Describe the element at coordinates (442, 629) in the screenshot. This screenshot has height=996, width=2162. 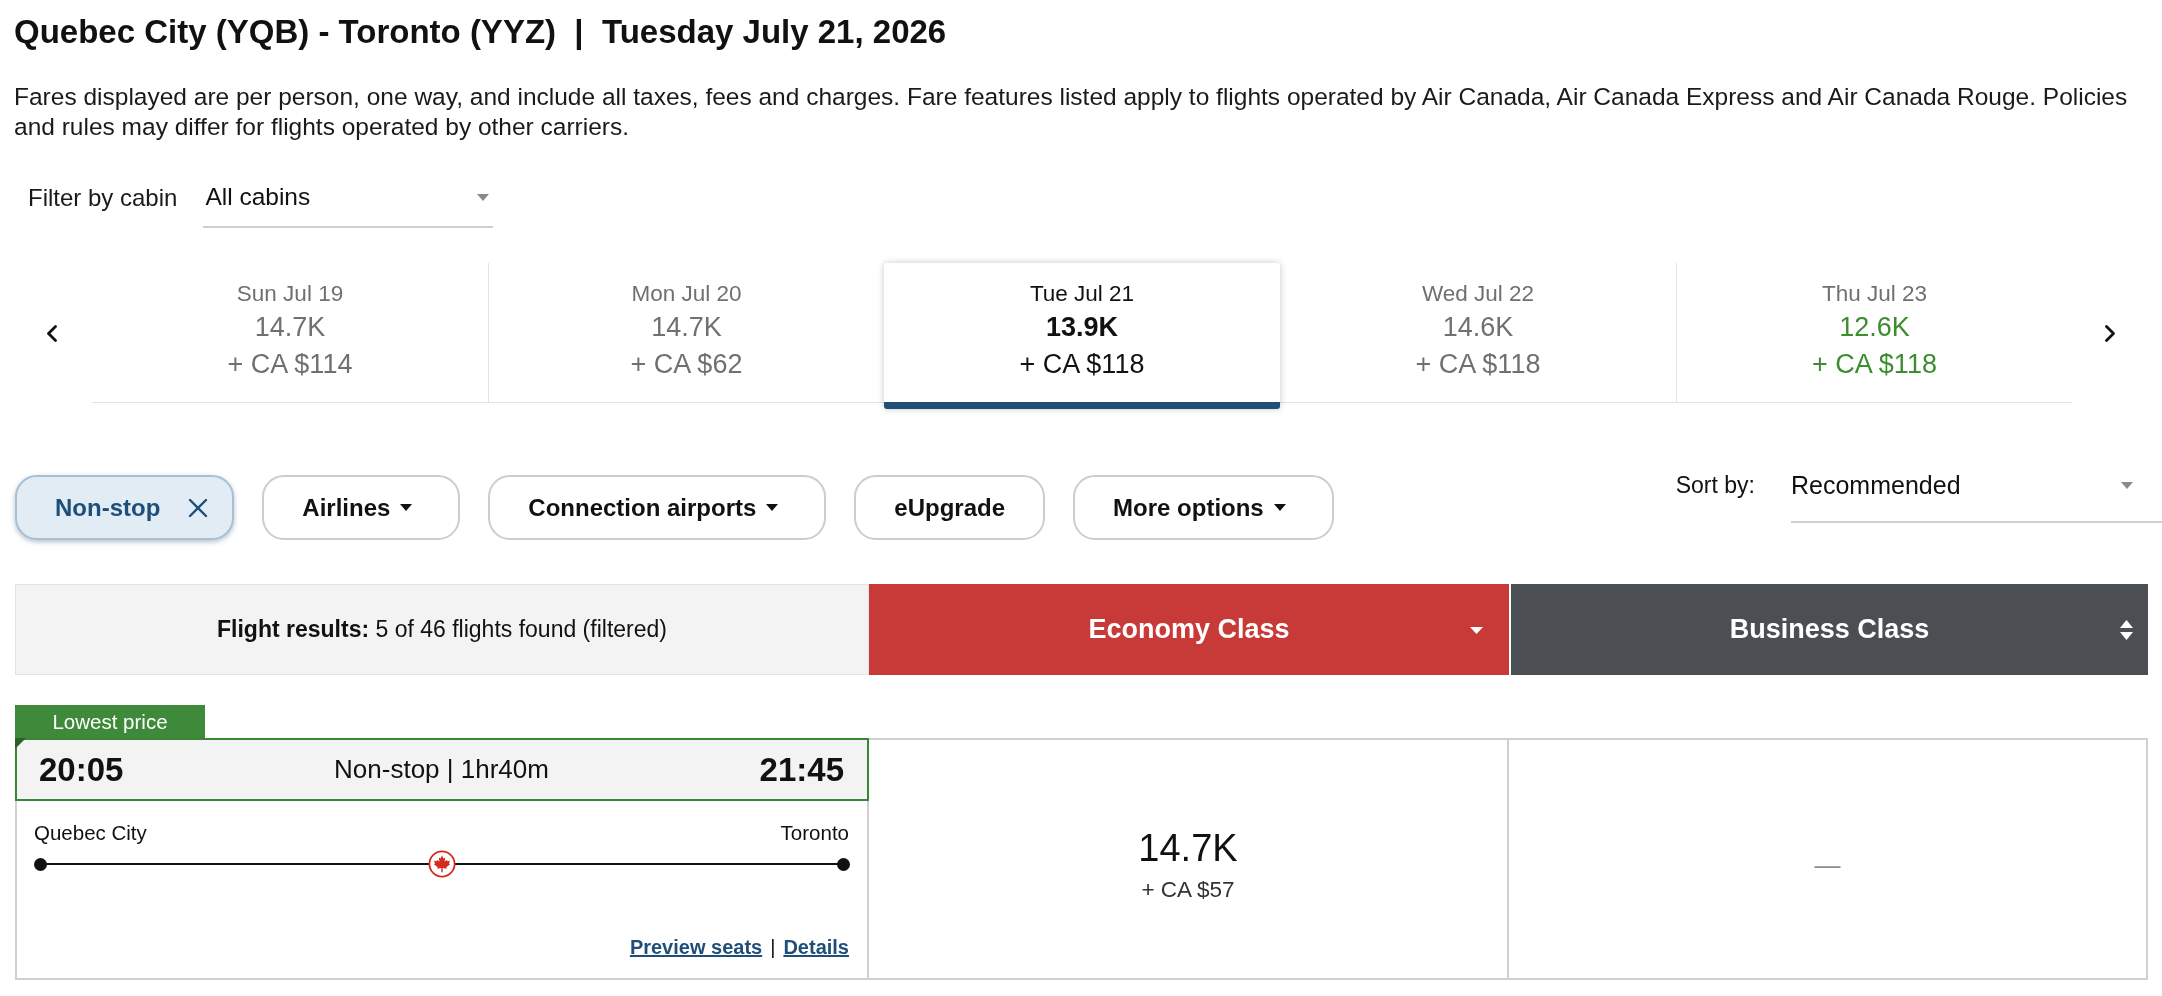
I see `results-summary: Flight results: 5 of 46 flights found (filtered)` at that location.